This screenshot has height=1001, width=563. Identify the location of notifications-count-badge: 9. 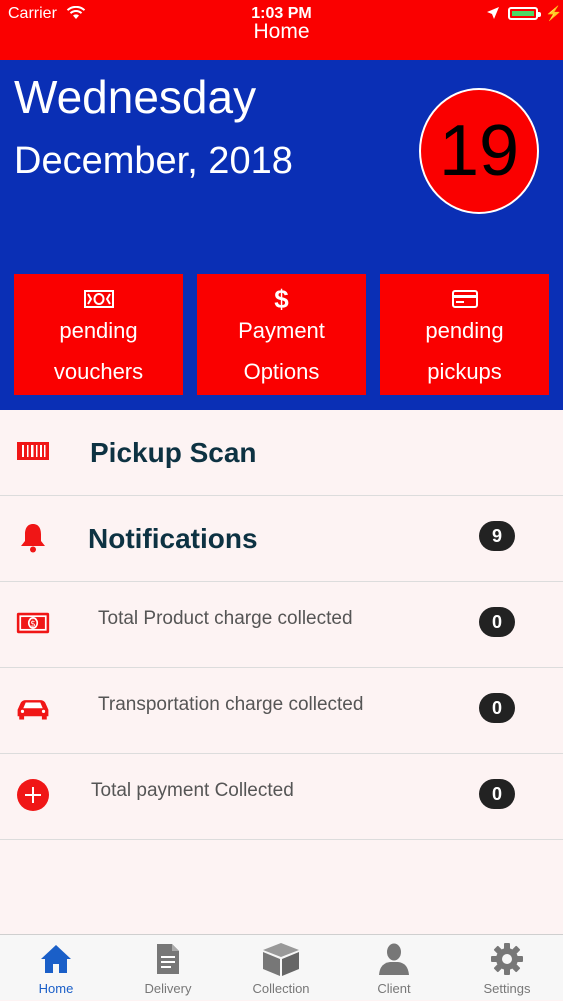
(497, 536).